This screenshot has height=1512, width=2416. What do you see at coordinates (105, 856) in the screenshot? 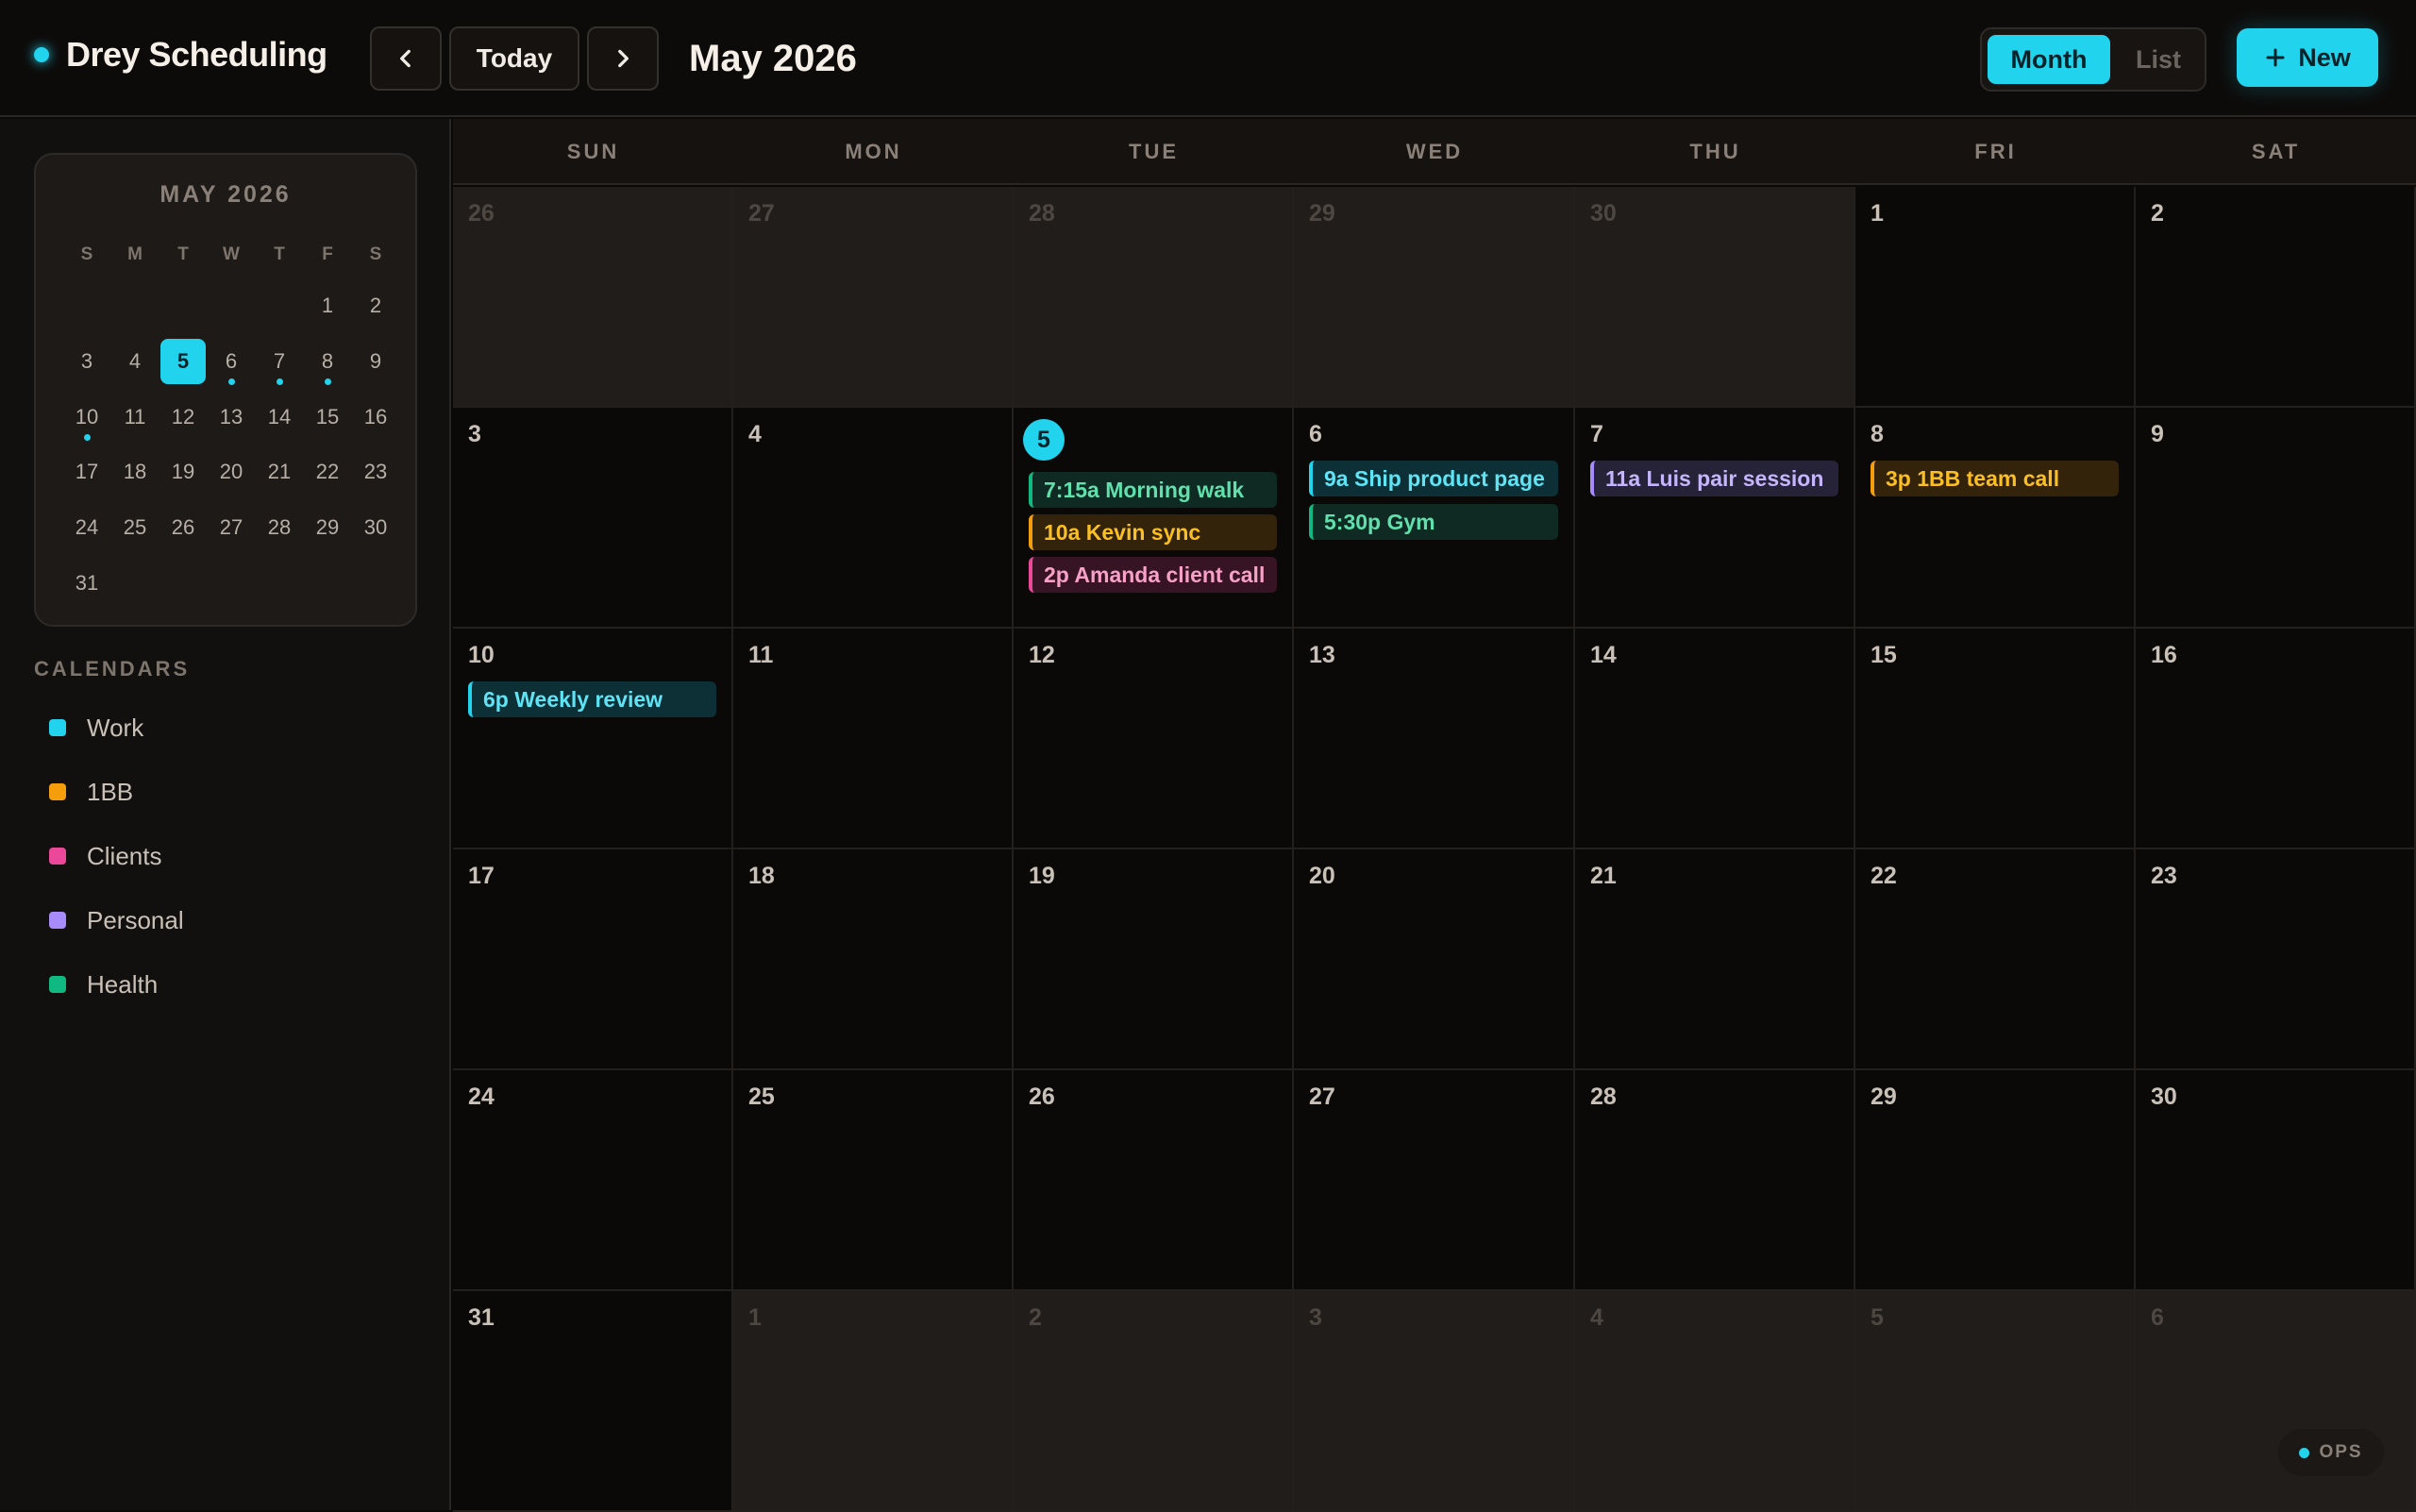
I see `calendar-item-clients: Clients` at bounding box center [105, 856].